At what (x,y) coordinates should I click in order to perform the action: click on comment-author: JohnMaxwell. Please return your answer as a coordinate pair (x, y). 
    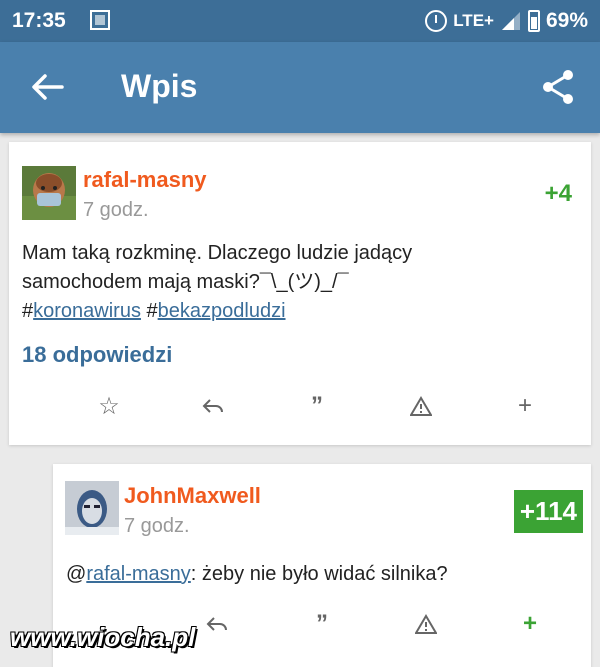
    Looking at the image, I should click on (192, 496).